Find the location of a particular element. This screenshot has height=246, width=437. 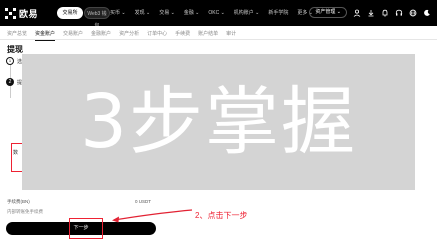

subnav-audit: 审计 is located at coordinates (231, 33).